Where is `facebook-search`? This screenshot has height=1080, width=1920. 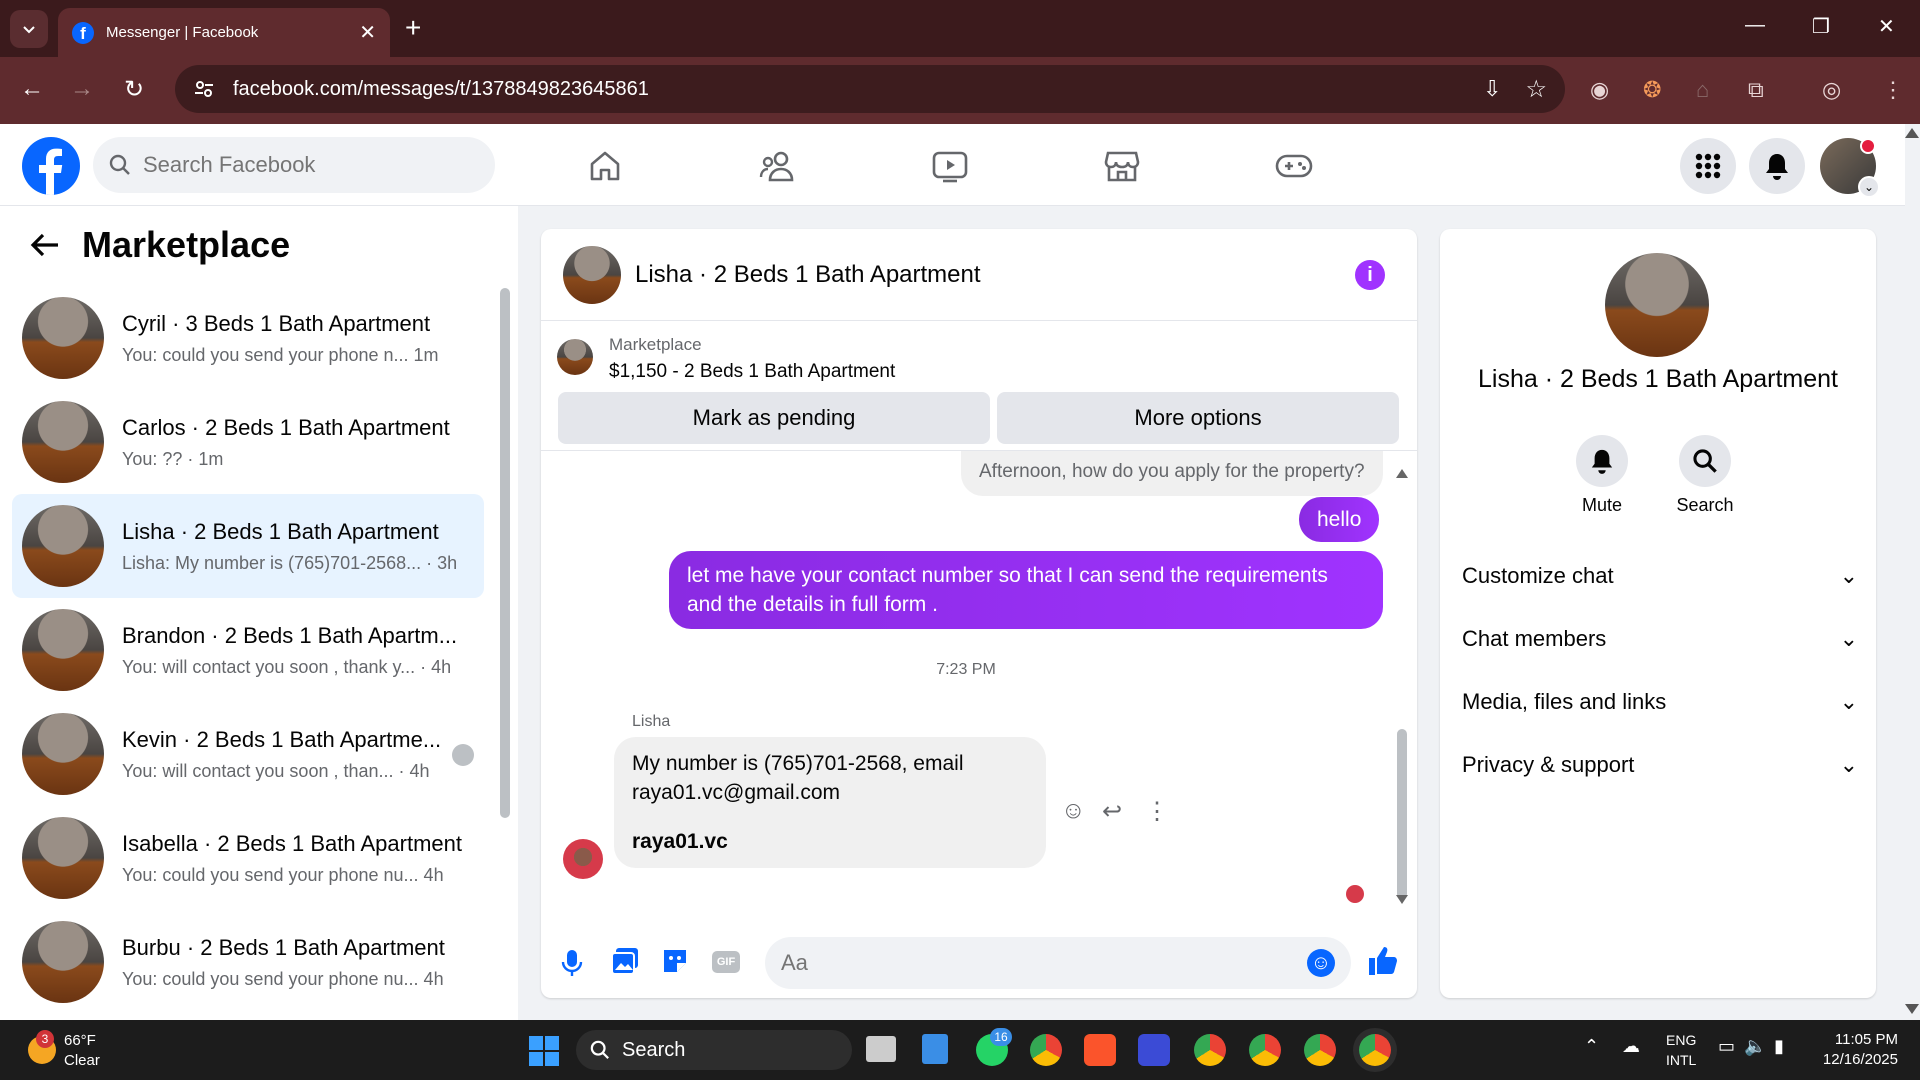 facebook-search is located at coordinates (294, 165).